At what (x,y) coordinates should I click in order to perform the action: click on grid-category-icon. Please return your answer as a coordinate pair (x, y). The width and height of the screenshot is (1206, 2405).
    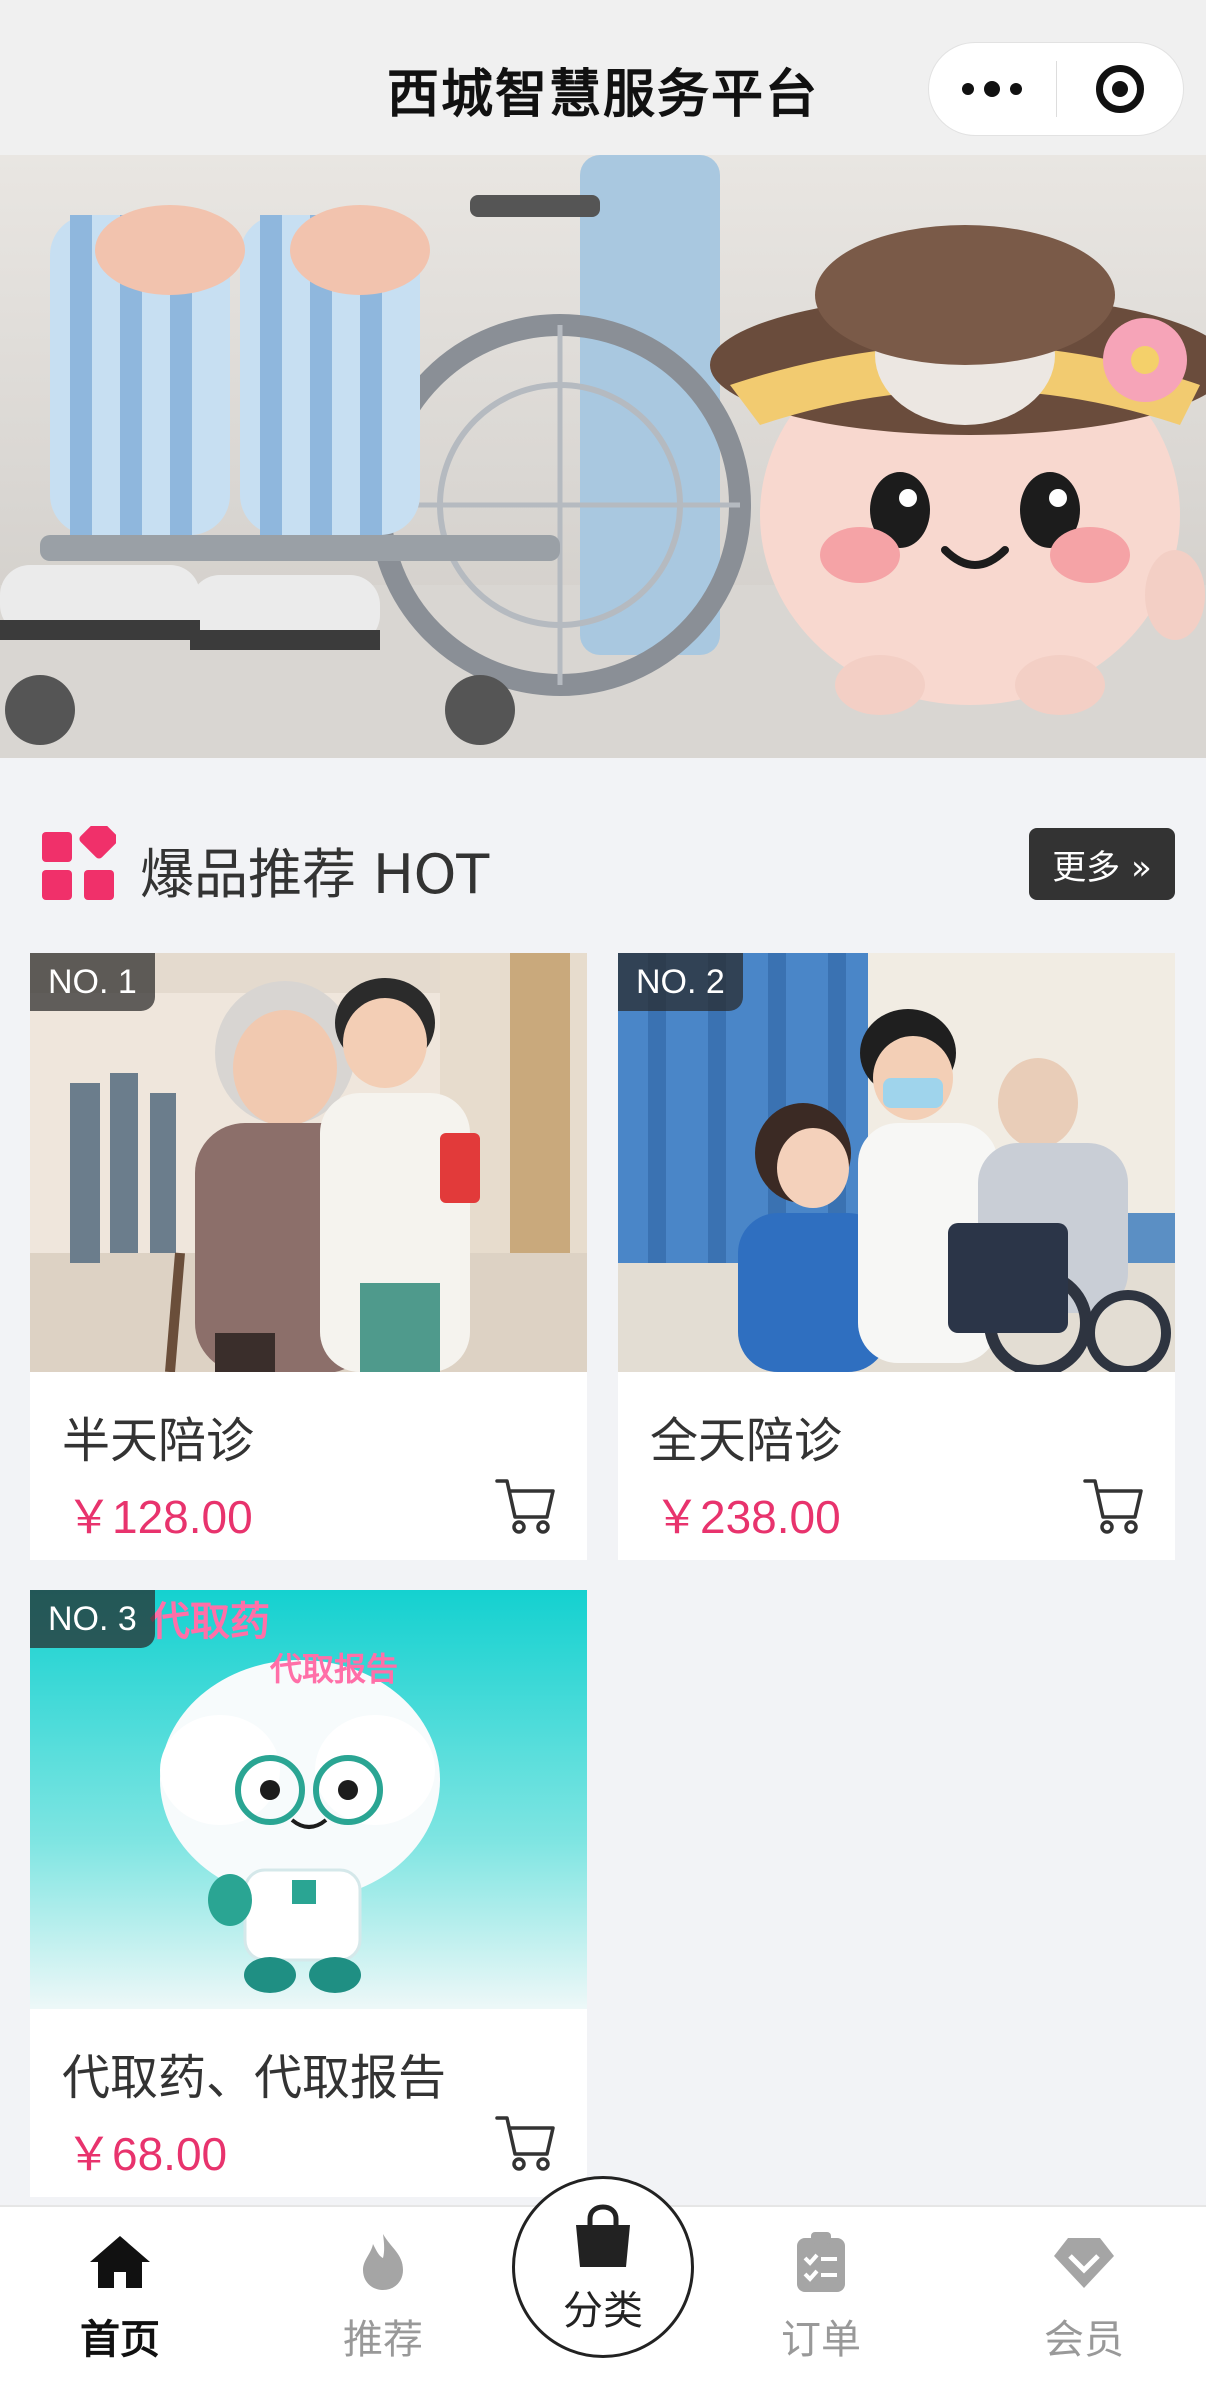
    Looking at the image, I should click on (79, 863).